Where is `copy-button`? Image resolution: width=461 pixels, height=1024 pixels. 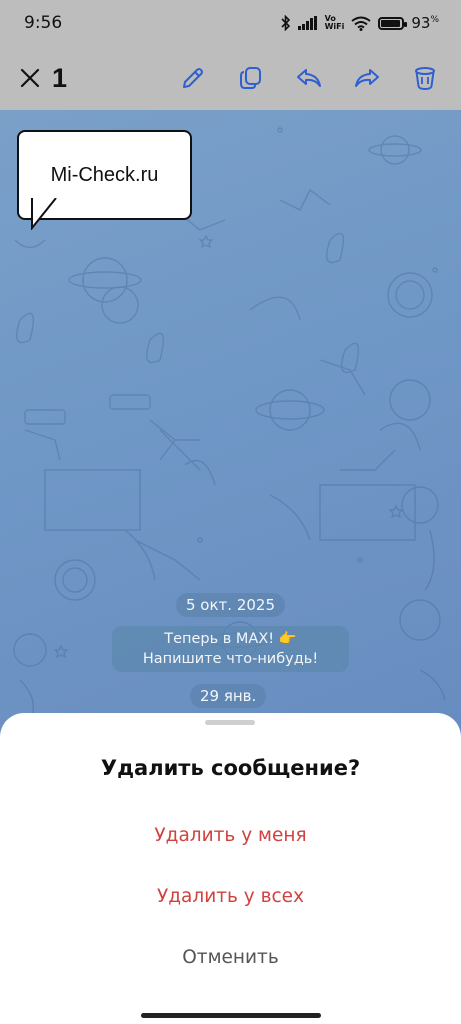
copy-button is located at coordinates (251, 78).